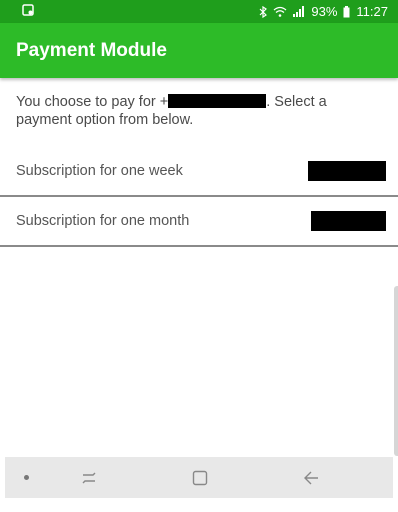 This screenshot has height=512, width=398. Describe the element at coordinates (92, 102) in the screenshot. I see `intro-text-before: You choose to pay for +` at that location.